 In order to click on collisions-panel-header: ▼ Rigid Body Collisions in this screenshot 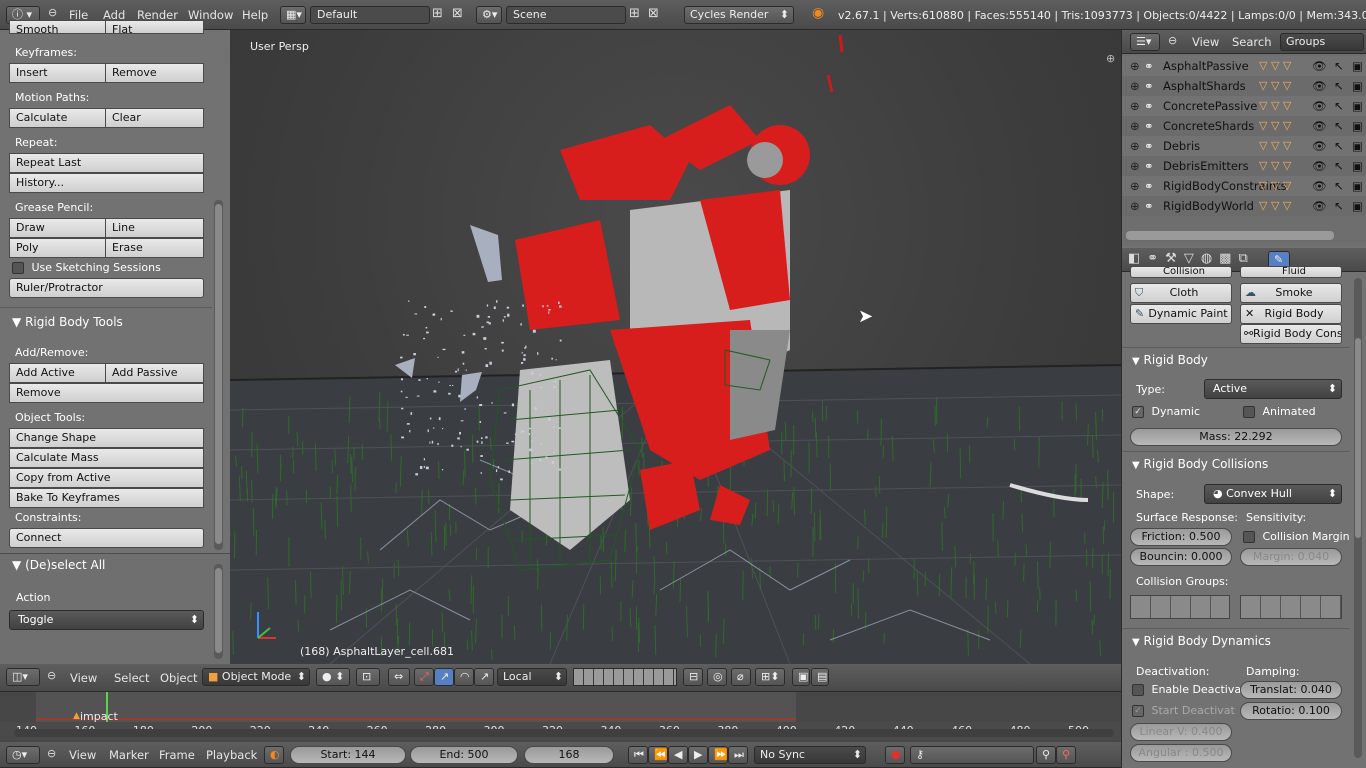, I will do `click(1200, 464)`.